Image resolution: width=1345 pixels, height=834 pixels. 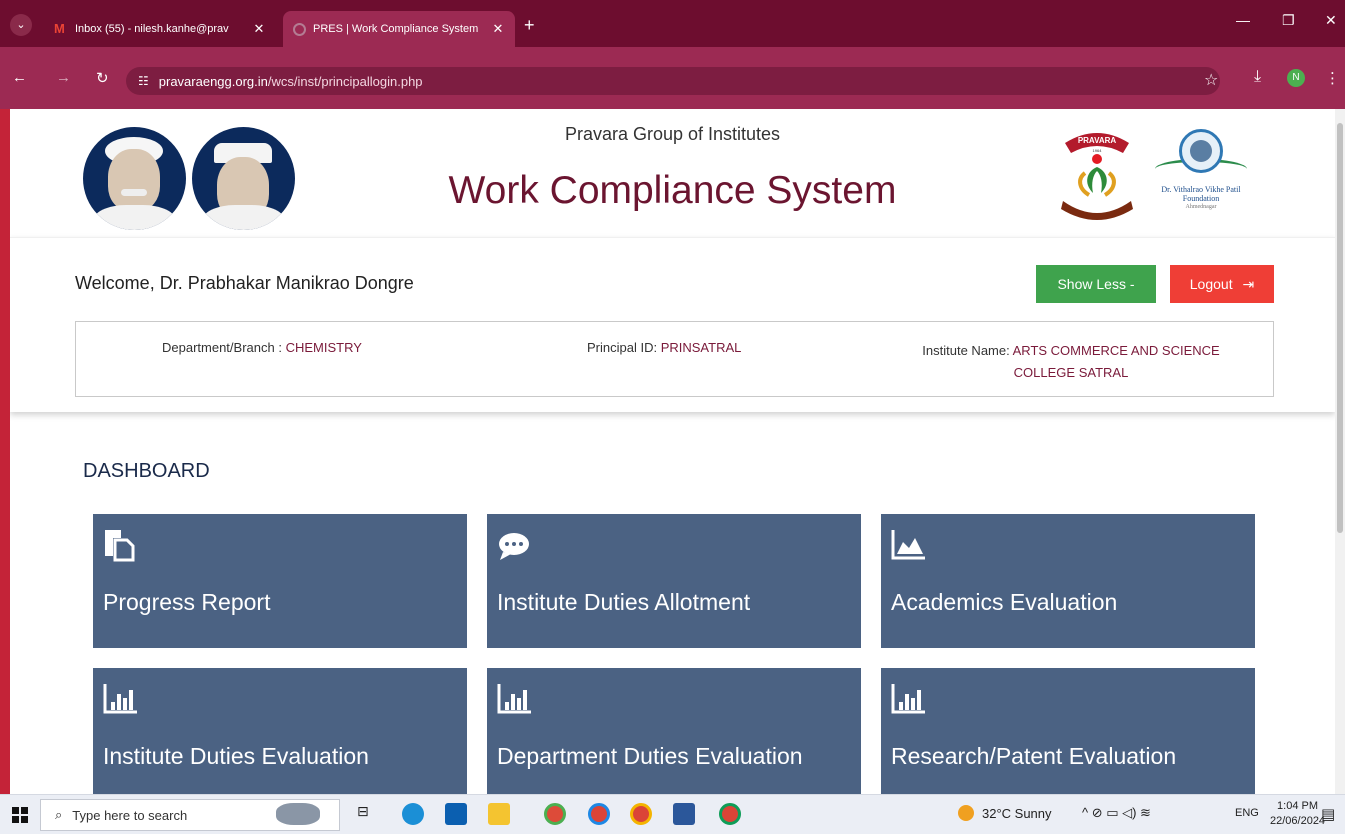 What do you see at coordinates (908, 545) in the screenshot?
I see `area-chart-icon` at bounding box center [908, 545].